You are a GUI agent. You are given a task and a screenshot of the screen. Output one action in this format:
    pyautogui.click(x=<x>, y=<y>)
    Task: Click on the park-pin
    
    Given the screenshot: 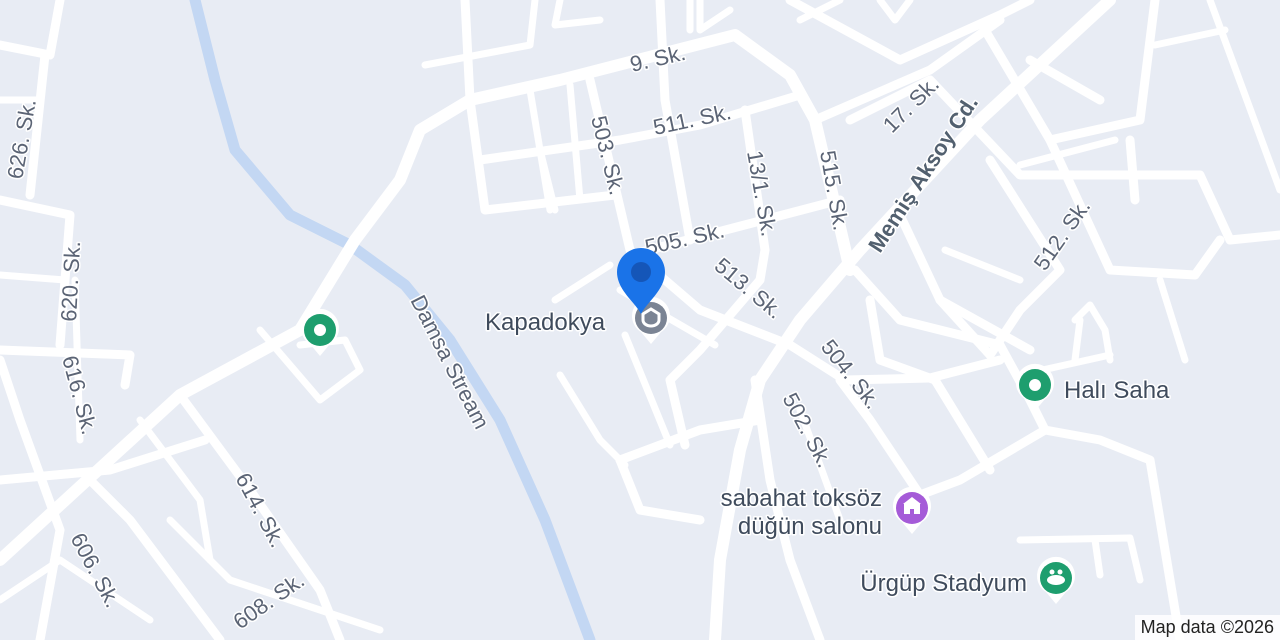 What is the action you would take?
    pyautogui.click(x=320, y=332)
    